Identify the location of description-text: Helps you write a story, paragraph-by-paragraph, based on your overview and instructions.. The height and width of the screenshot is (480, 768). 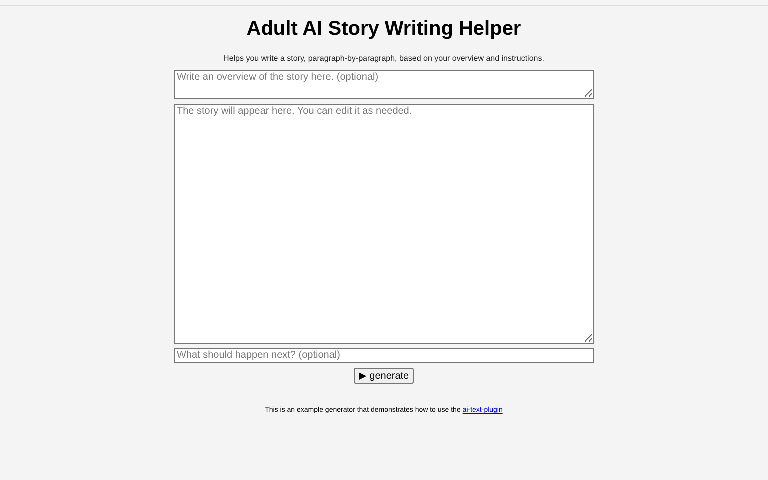
(384, 58).